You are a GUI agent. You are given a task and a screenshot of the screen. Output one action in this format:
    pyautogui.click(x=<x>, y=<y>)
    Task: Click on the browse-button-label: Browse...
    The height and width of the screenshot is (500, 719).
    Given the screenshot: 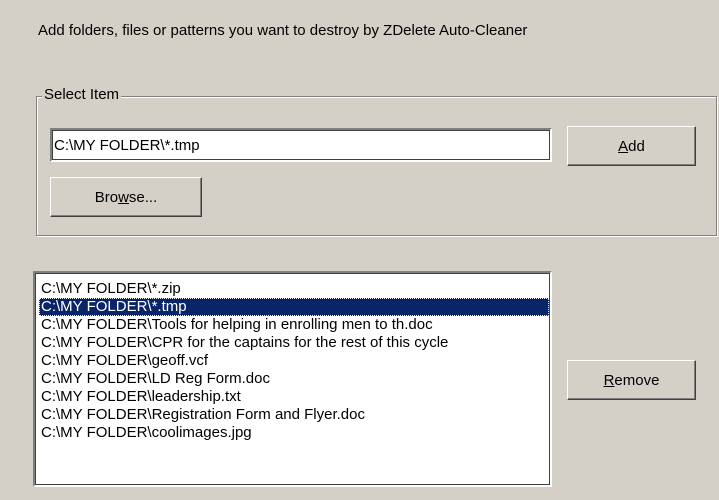 What is the action you would take?
    pyautogui.click(x=126, y=197)
    